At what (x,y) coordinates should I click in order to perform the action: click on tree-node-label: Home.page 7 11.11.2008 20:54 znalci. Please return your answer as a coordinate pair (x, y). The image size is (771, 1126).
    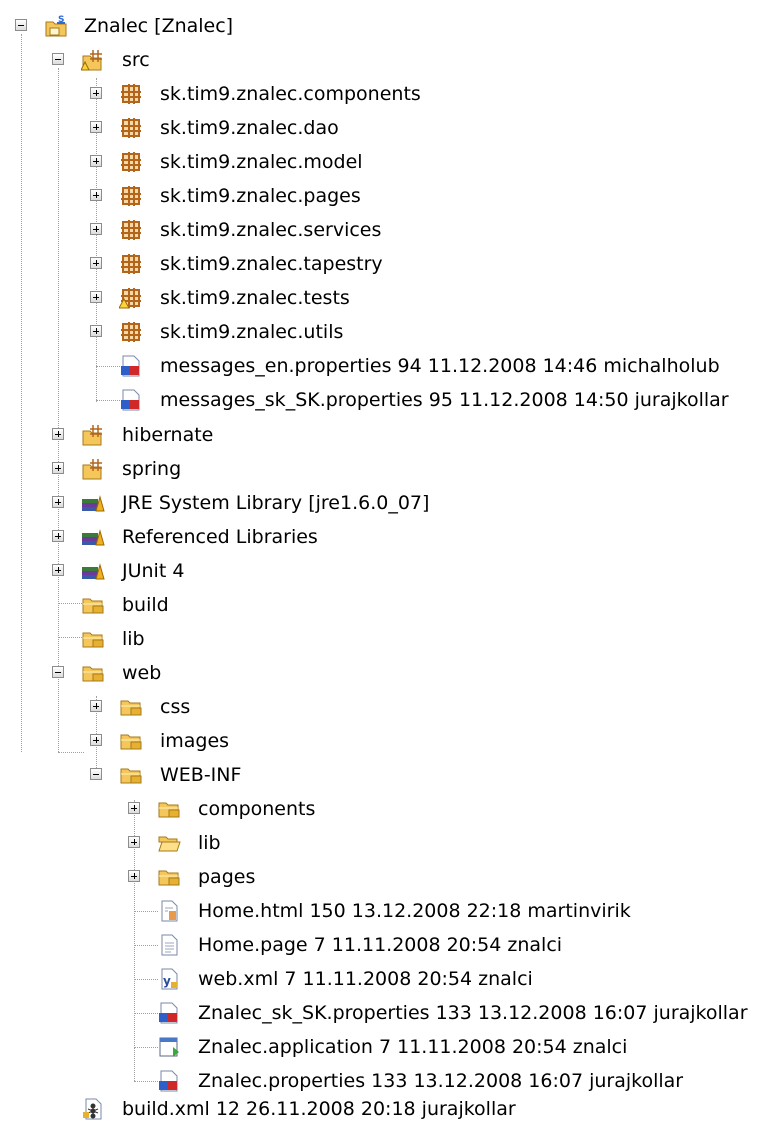
    Looking at the image, I should click on (380, 945).